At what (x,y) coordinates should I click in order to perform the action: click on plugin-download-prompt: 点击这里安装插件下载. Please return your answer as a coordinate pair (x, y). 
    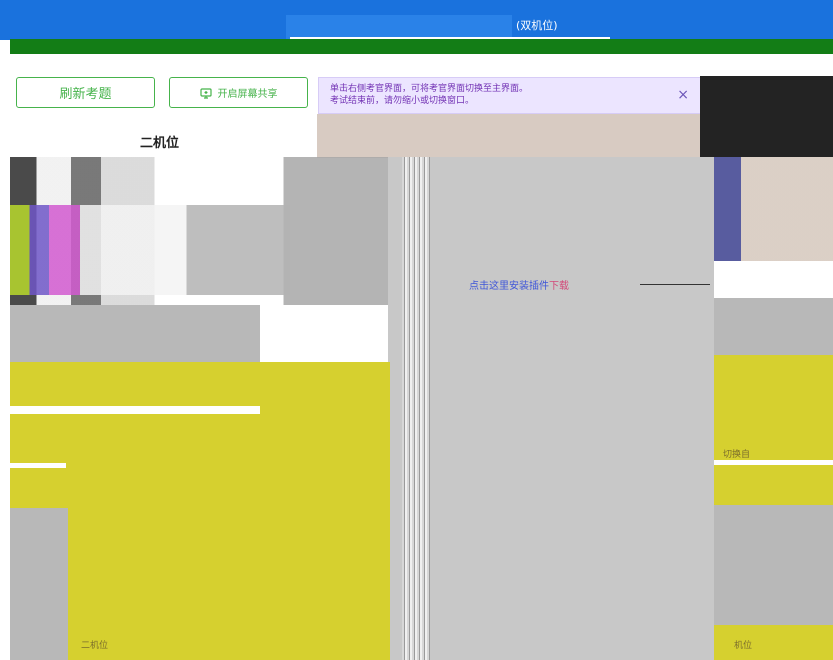
    Looking at the image, I should click on (519, 284).